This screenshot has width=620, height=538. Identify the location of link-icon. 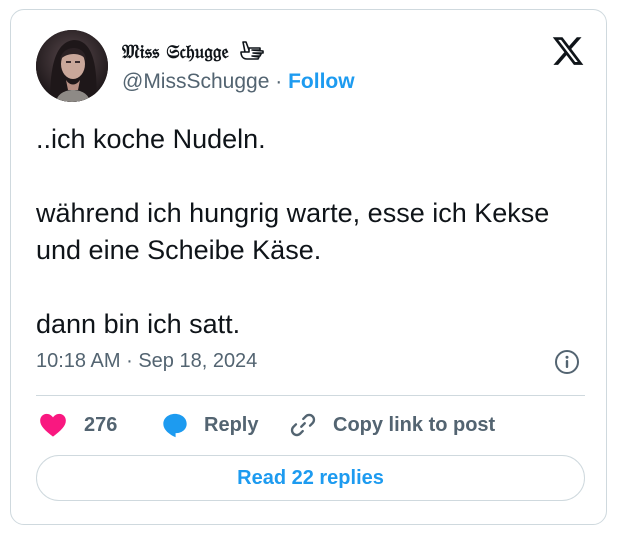
(303, 425).